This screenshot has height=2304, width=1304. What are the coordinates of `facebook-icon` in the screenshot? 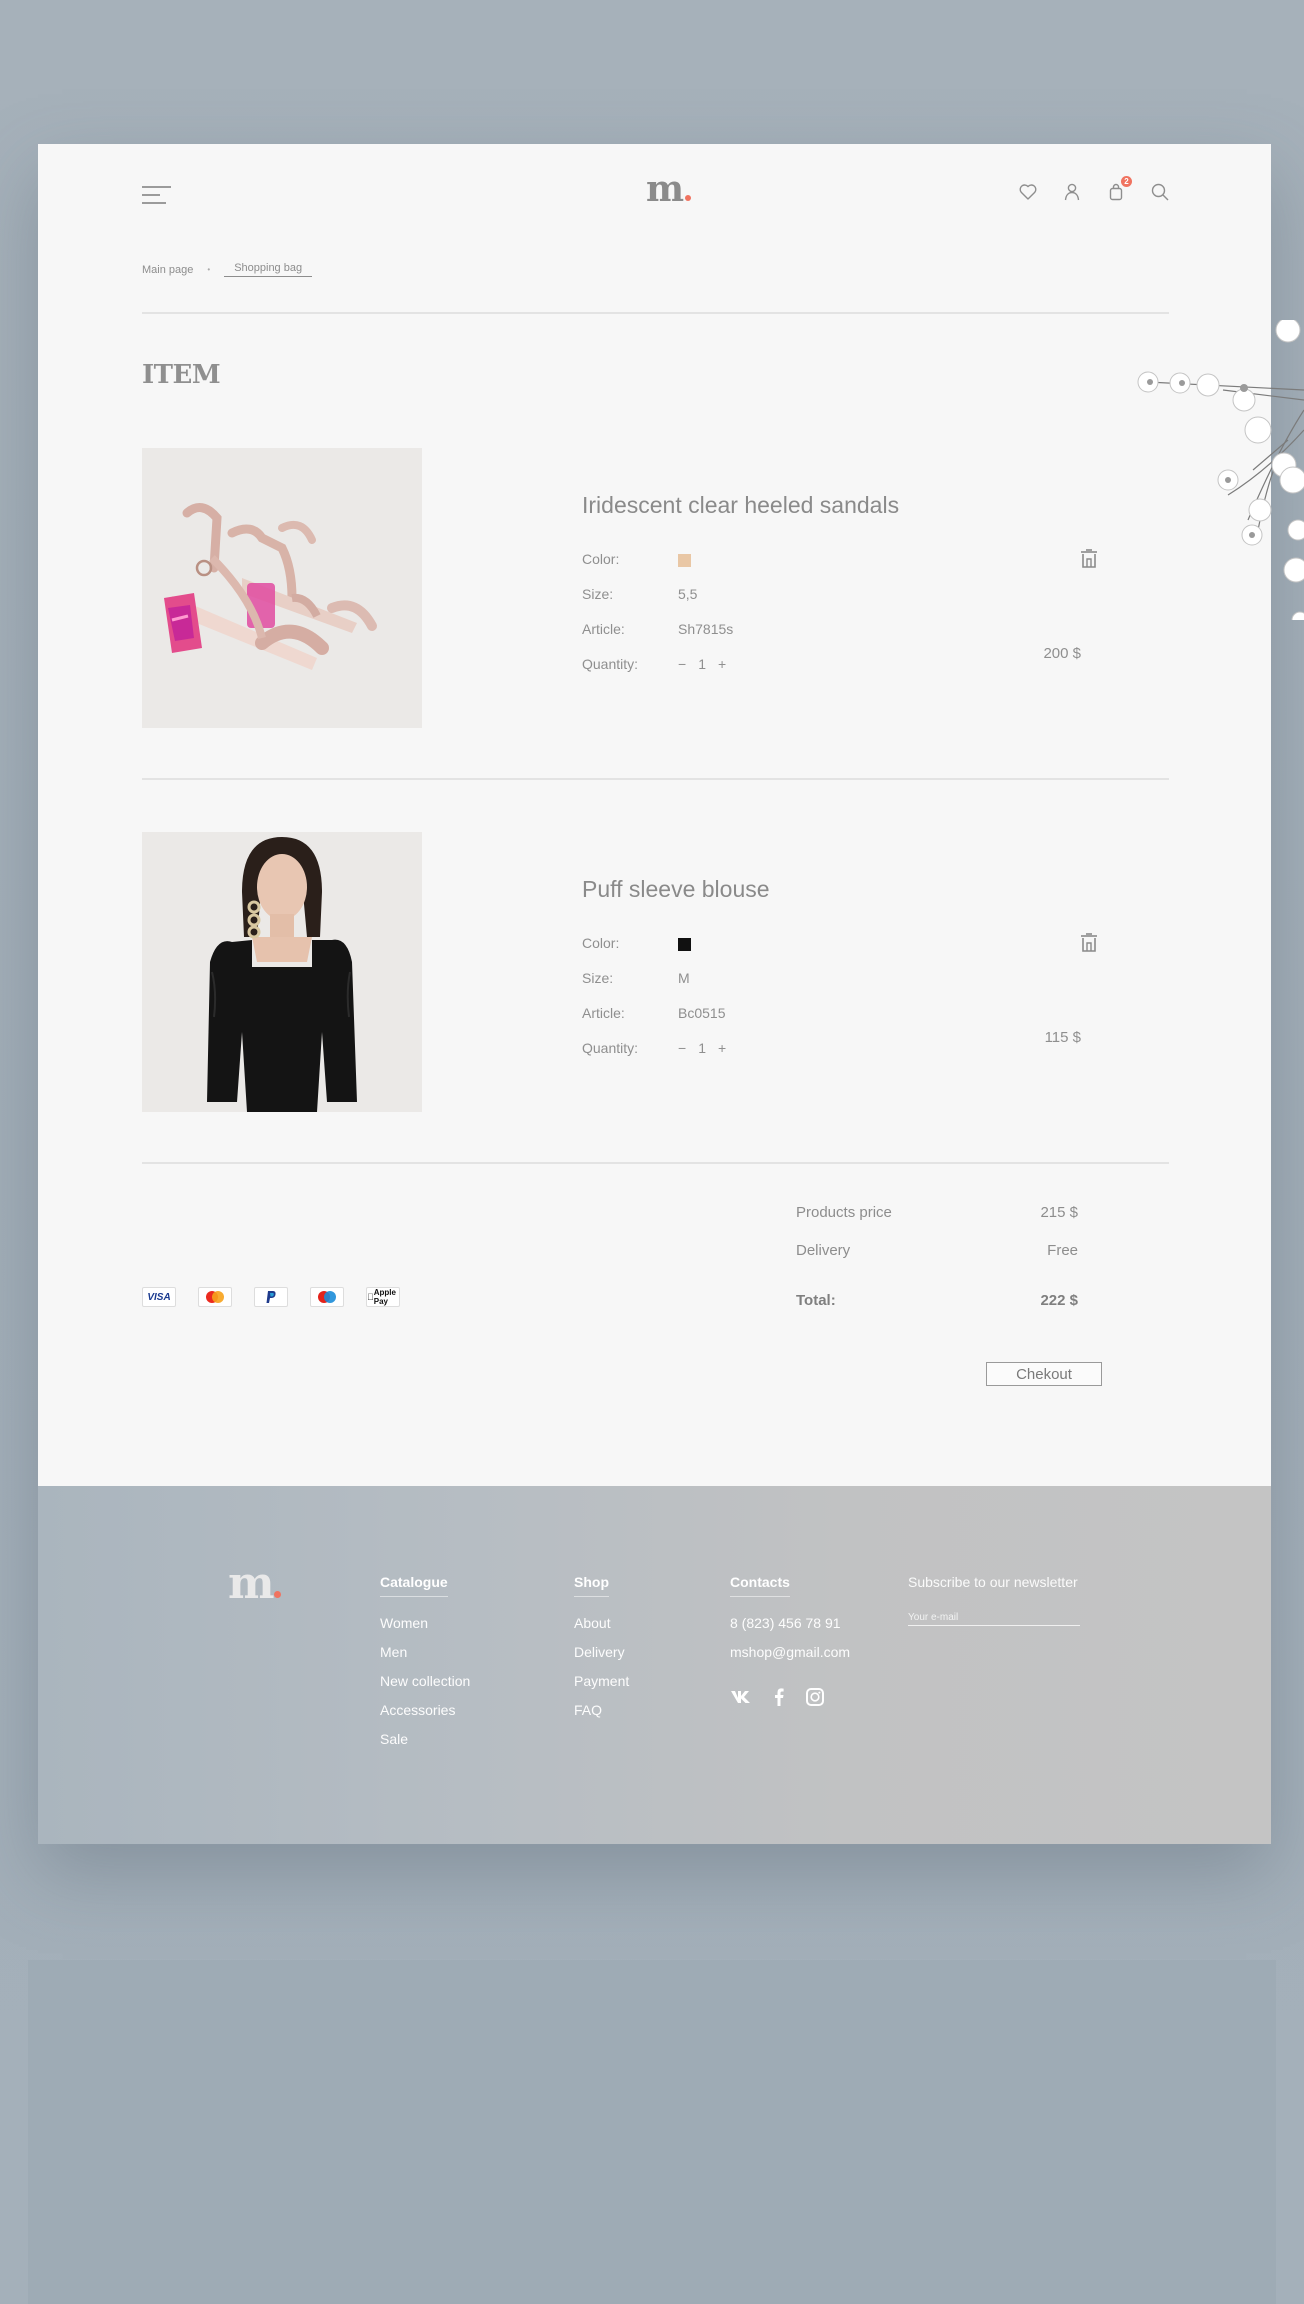 It's located at (779, 1699).